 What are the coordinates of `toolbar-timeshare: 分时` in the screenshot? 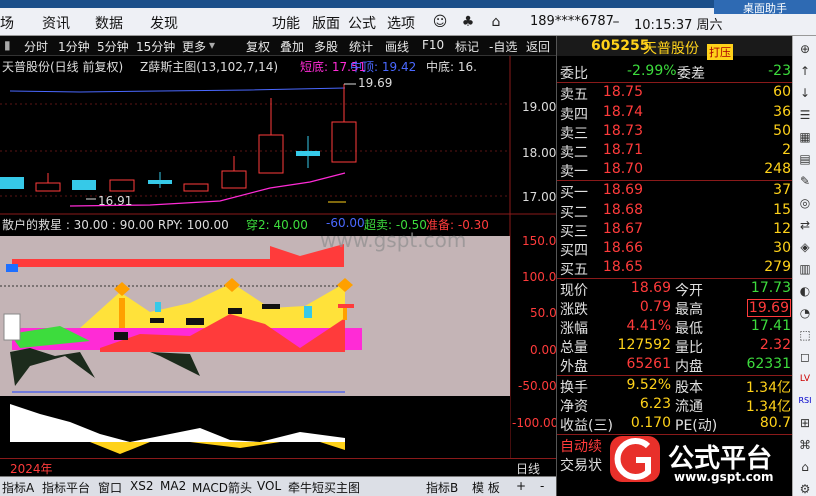 It's located at (36, 46).